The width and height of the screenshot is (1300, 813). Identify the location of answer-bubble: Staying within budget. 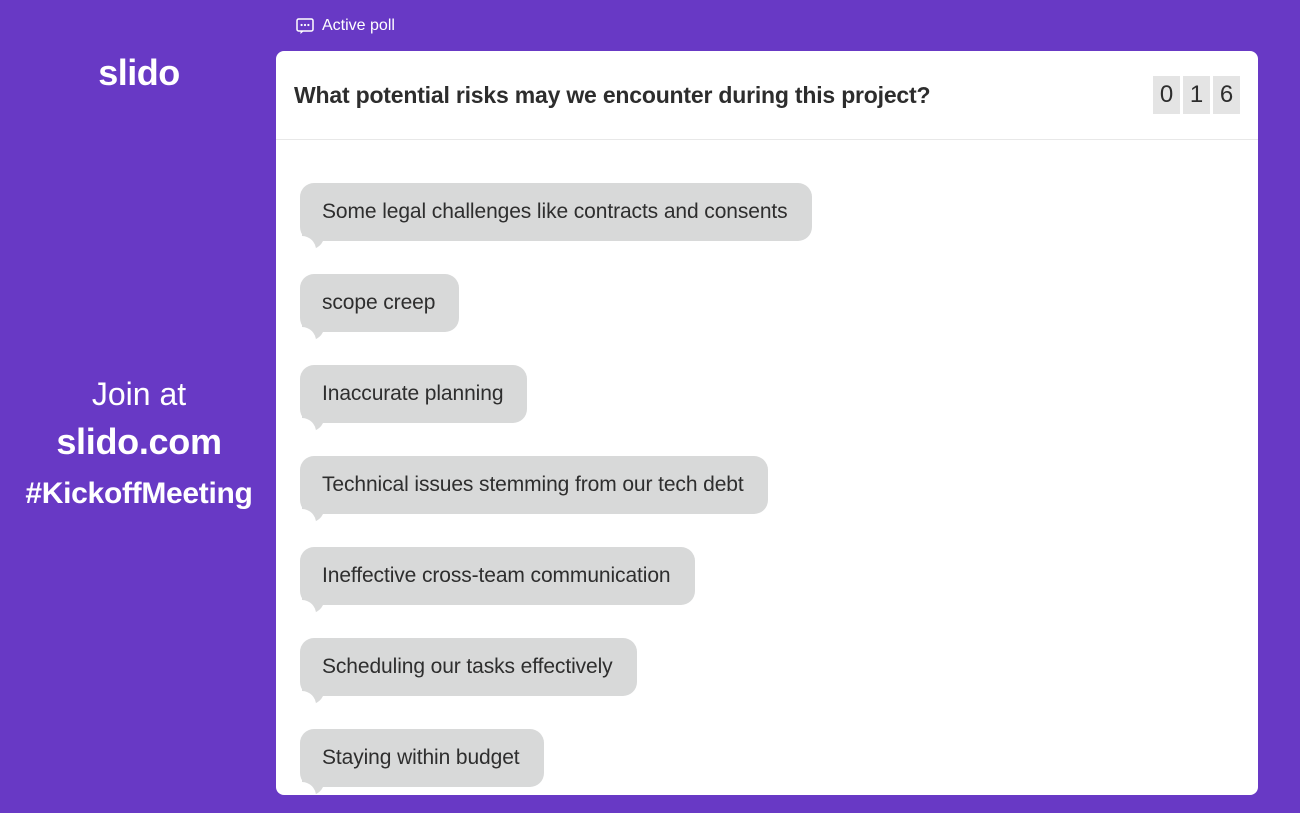
(422, 762).